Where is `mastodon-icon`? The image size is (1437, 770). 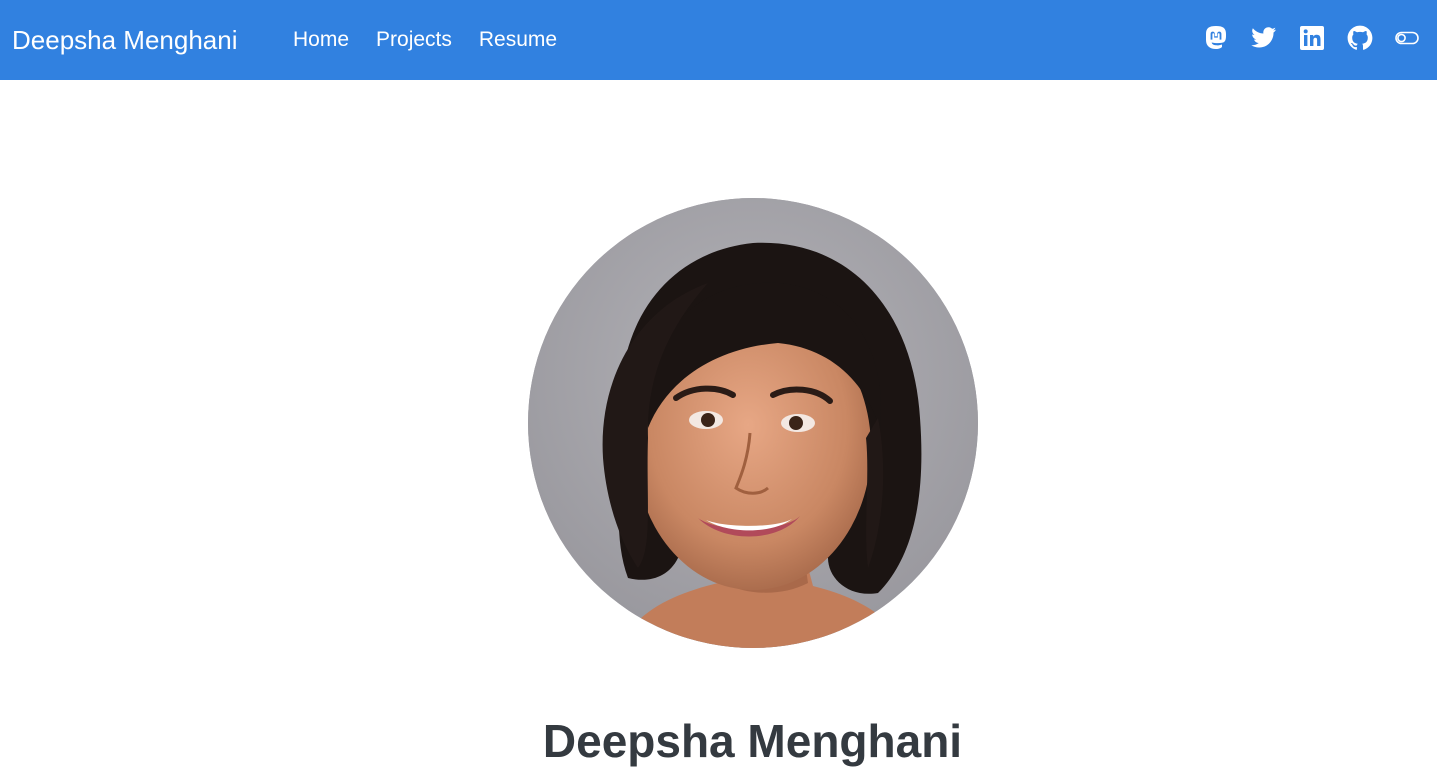
mastodon-icon is located at coordinates (1216, 38).